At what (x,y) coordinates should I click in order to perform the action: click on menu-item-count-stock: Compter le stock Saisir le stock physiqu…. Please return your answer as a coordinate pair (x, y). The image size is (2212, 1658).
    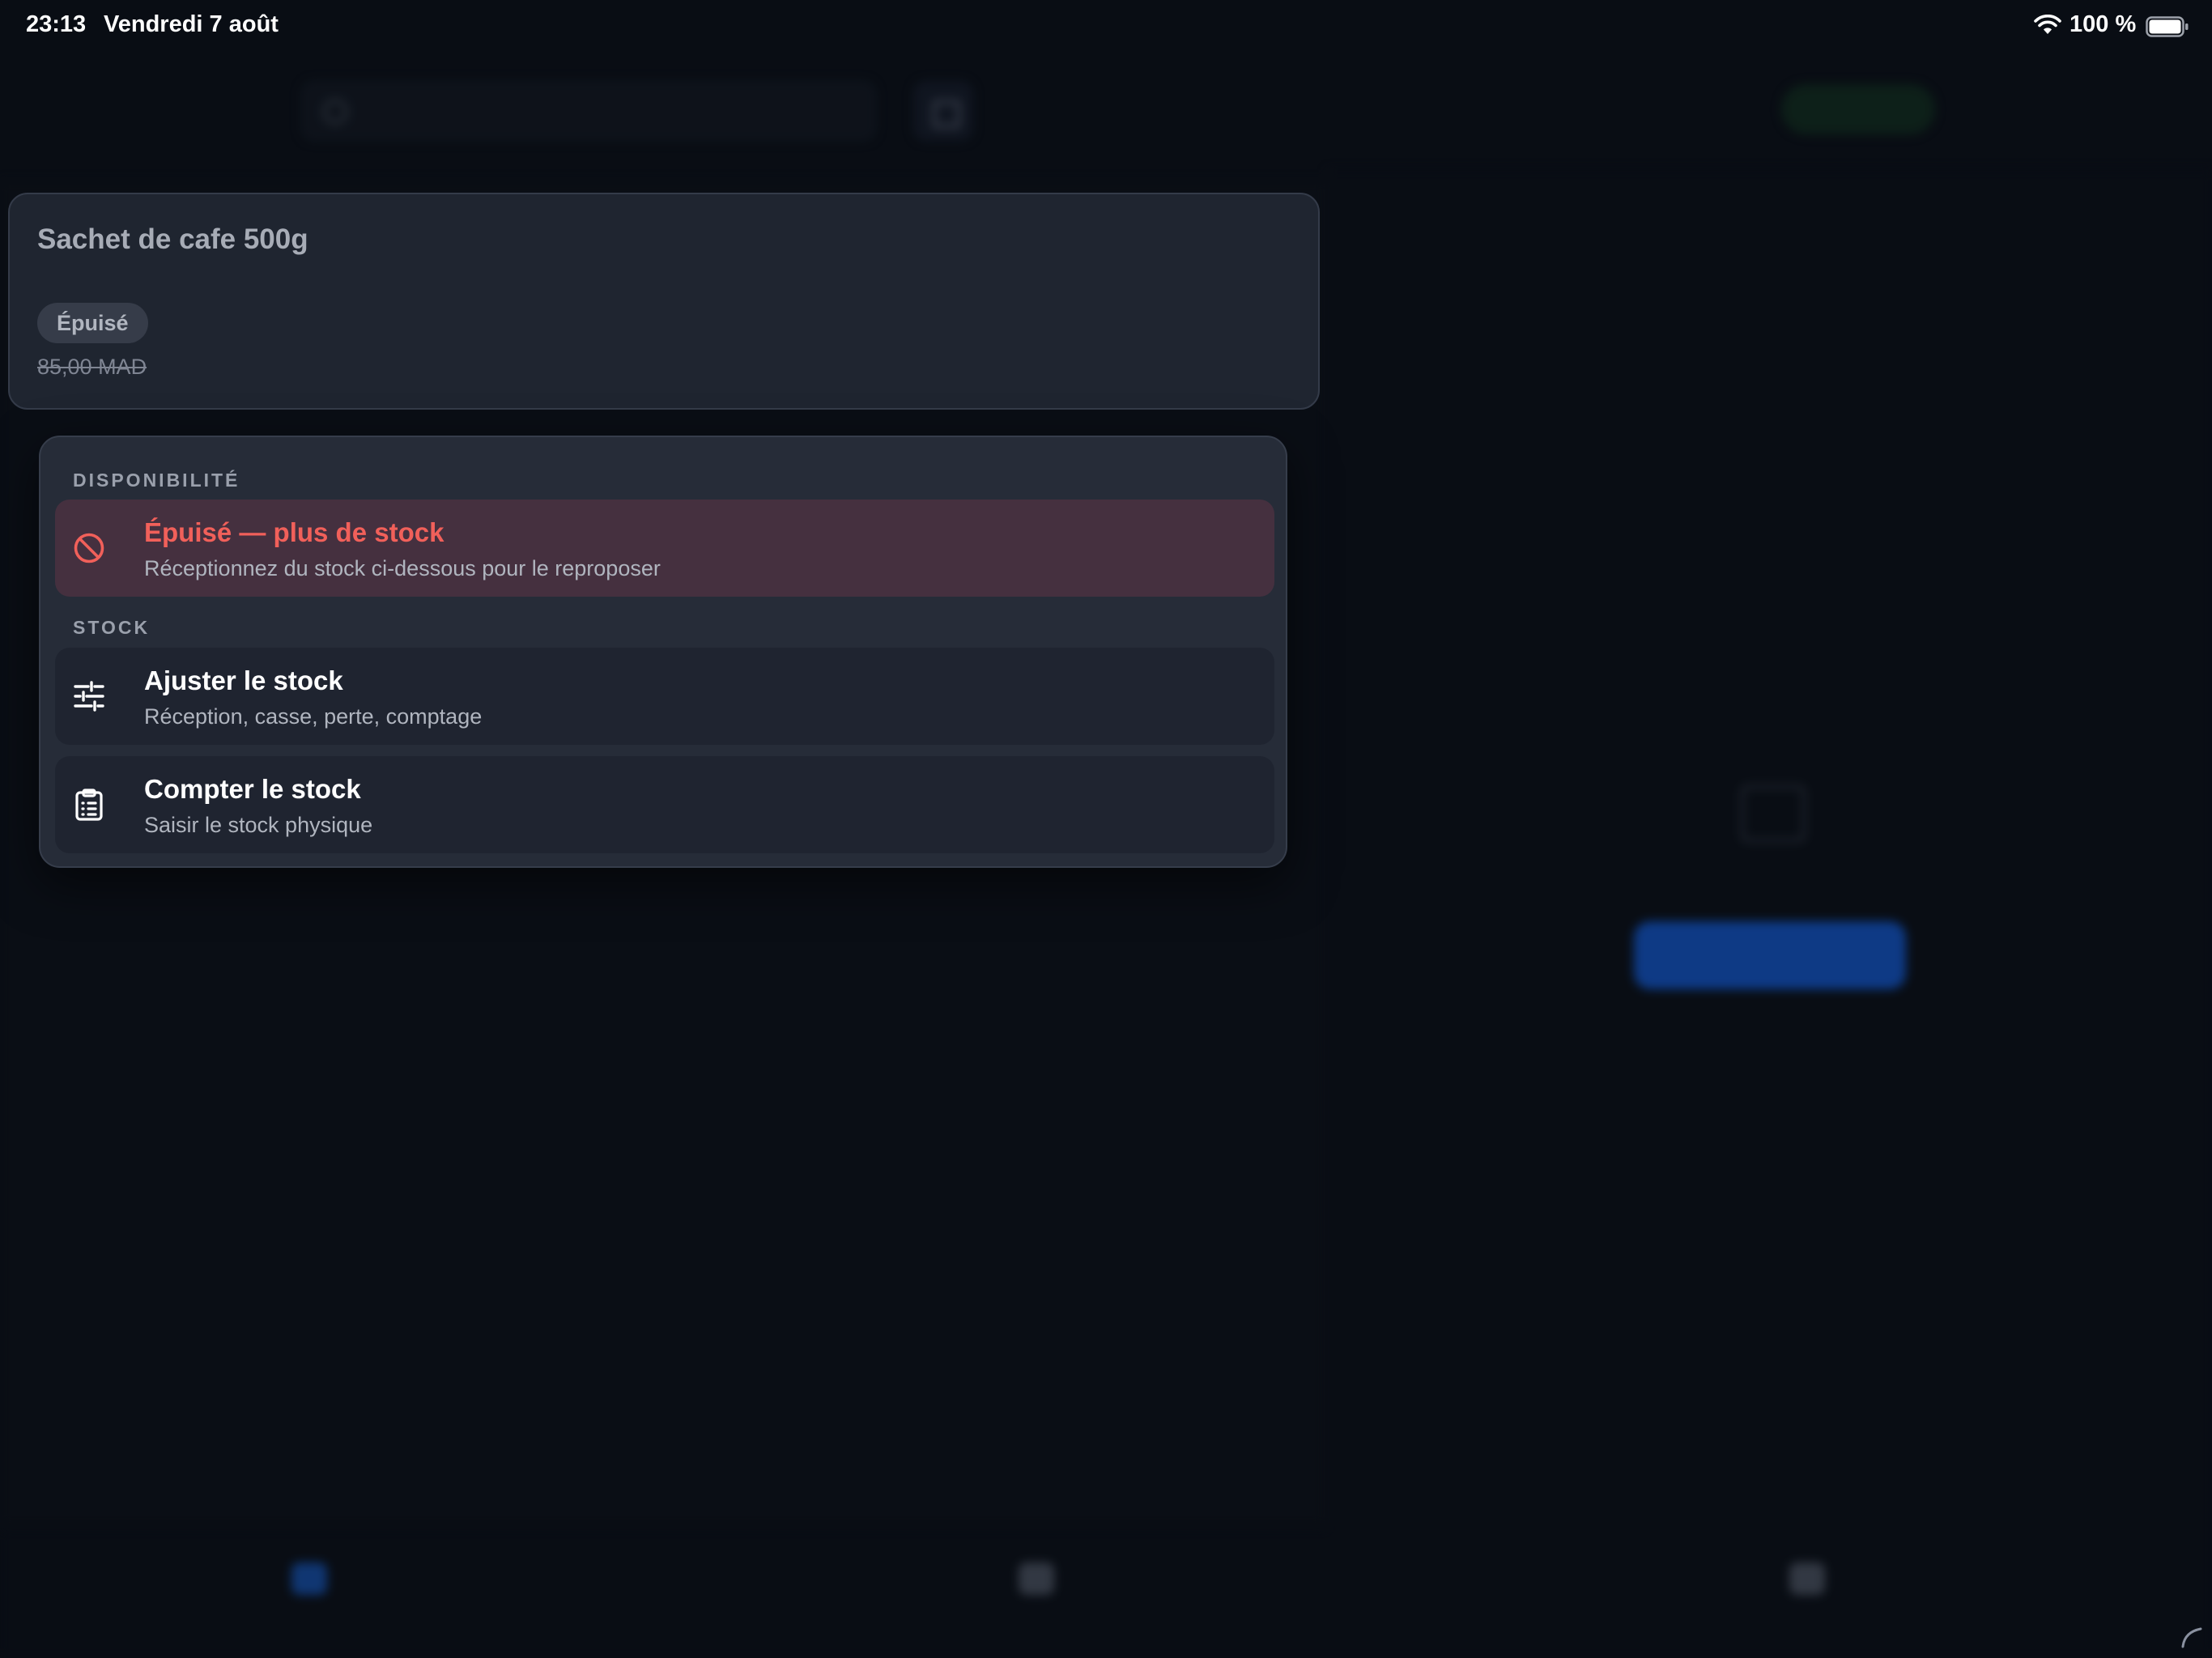
    Looking at the image, I should click on (665, 804).